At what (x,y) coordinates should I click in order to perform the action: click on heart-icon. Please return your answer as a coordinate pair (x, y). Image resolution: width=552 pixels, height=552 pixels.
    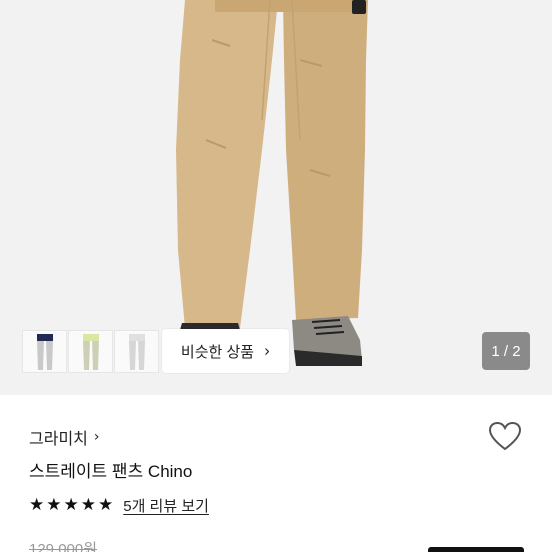
    Looking at the image, I should click on (505, 436).